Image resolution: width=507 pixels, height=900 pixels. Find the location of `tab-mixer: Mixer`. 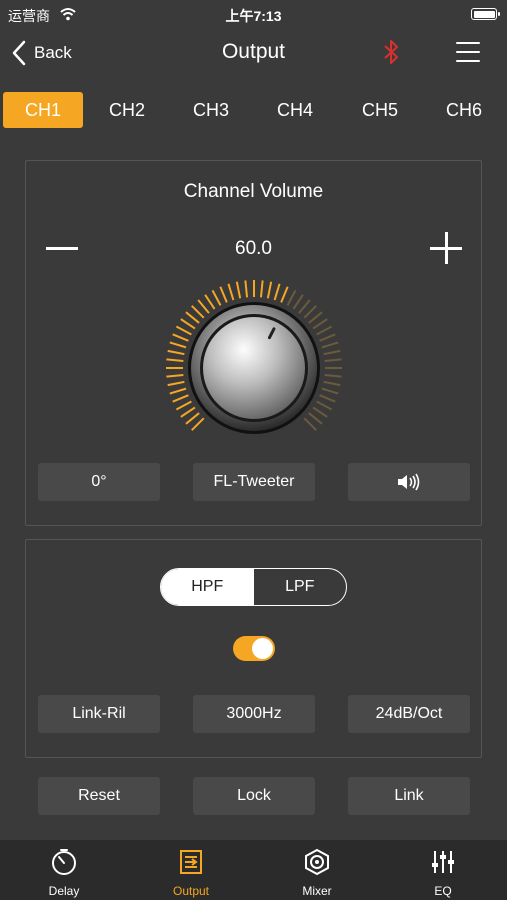

tab-mixer: Mixer is located at coordinates (317, 870).